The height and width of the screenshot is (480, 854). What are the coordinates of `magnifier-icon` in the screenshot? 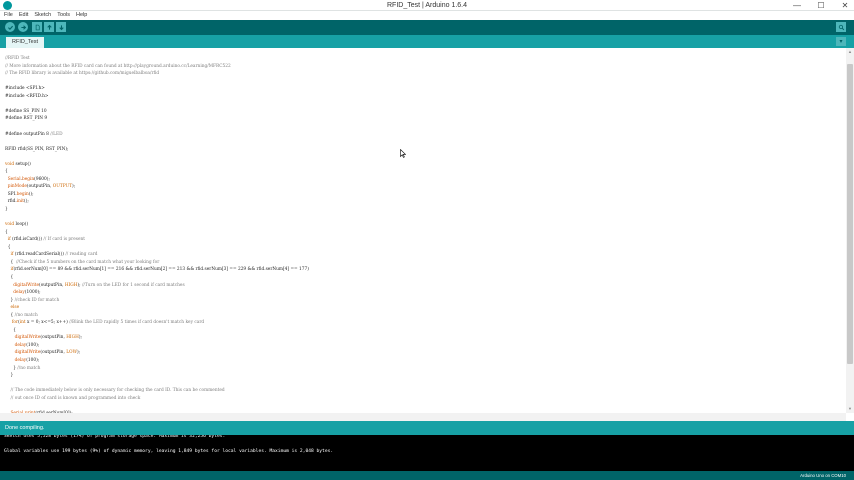 It's located at (841, 27).